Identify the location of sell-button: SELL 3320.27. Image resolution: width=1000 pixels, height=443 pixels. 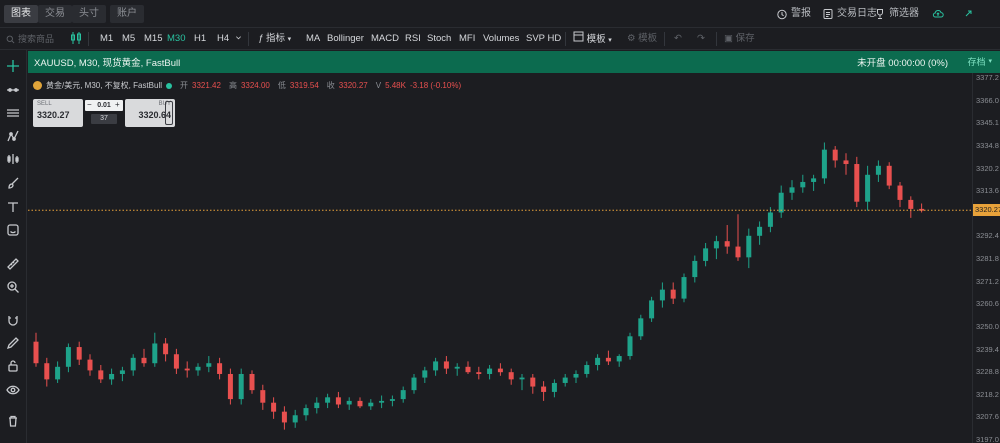
(58, 113).